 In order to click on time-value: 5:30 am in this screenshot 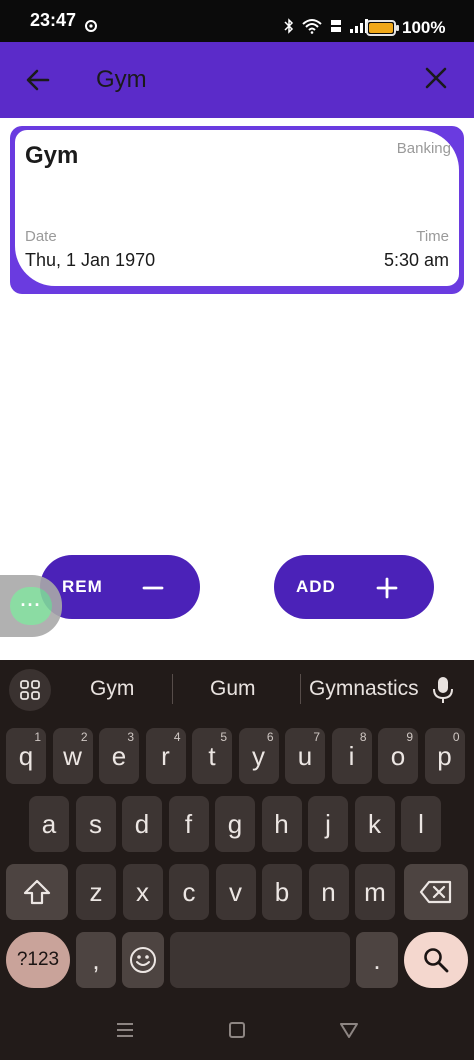, I will do `click(416, 260)`.